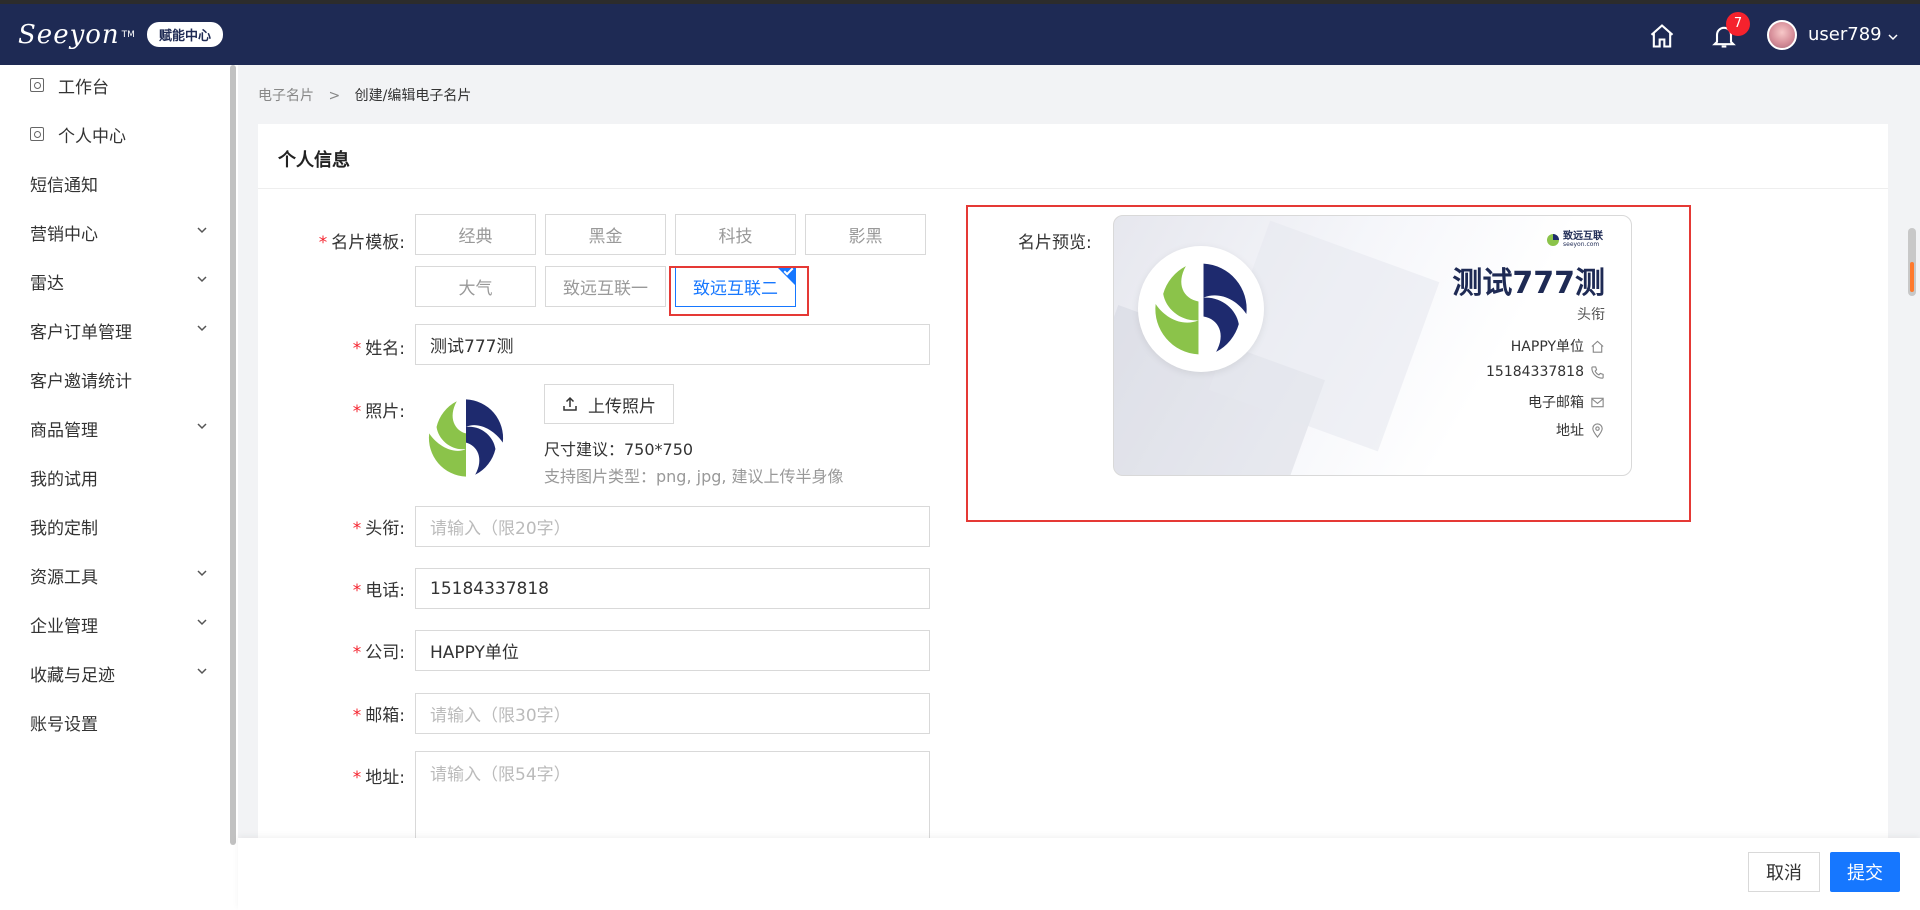 The width and height of the screenshot is (1920, 910). What do you see at coordinates (1845, 34) in the screenshot?
I see `username: user789` at bounding box center [1845, 34].